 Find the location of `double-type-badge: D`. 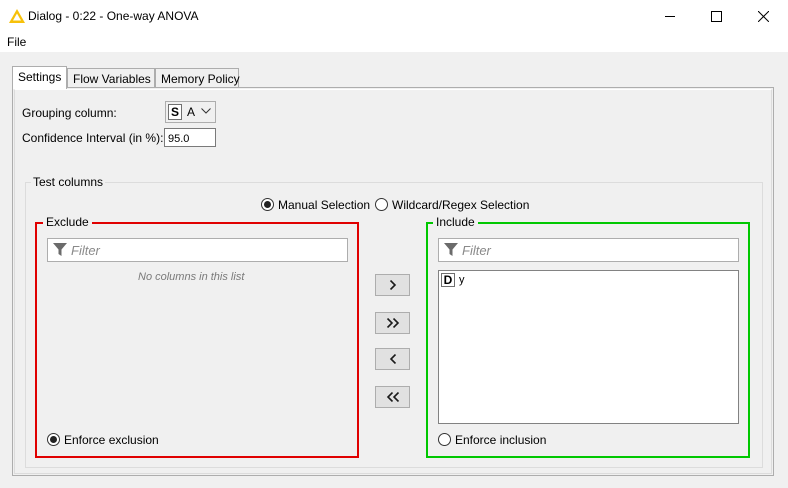

double-type-badge: D is located at coordinates (448, 280).